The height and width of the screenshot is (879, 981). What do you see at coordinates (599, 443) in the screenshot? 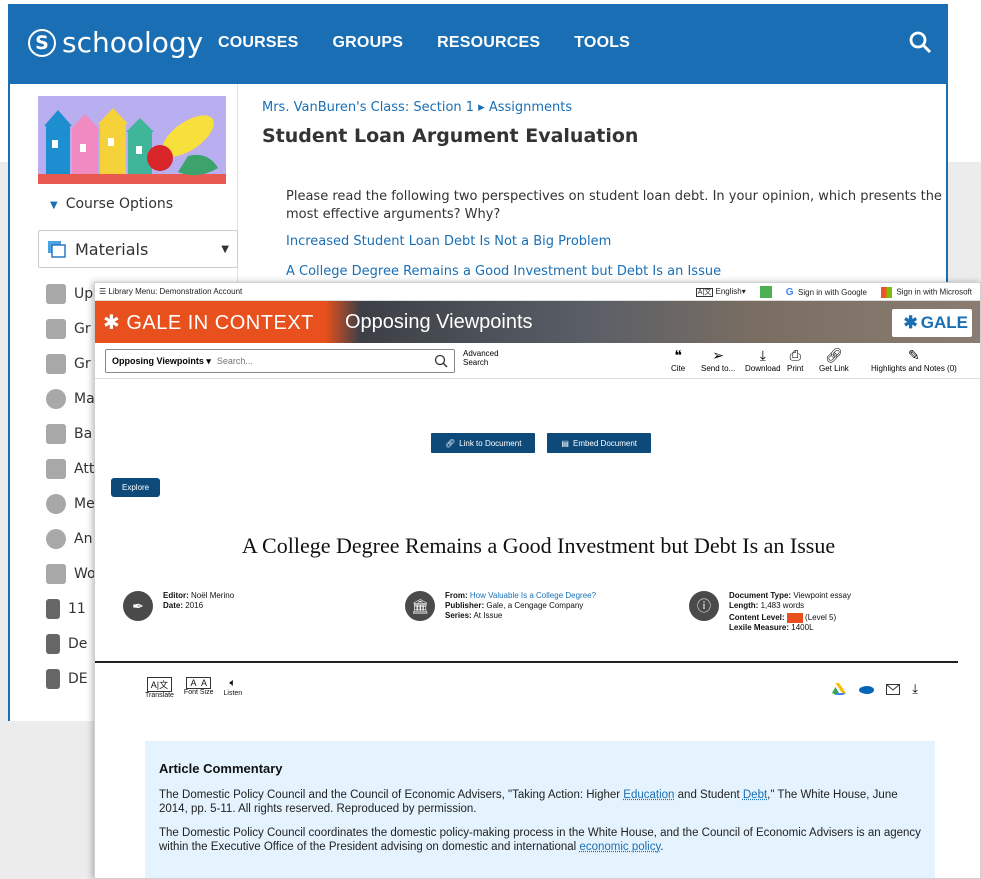
I see `embed-document-button: ▤ Embed Document` at bounding box center [599, 443].